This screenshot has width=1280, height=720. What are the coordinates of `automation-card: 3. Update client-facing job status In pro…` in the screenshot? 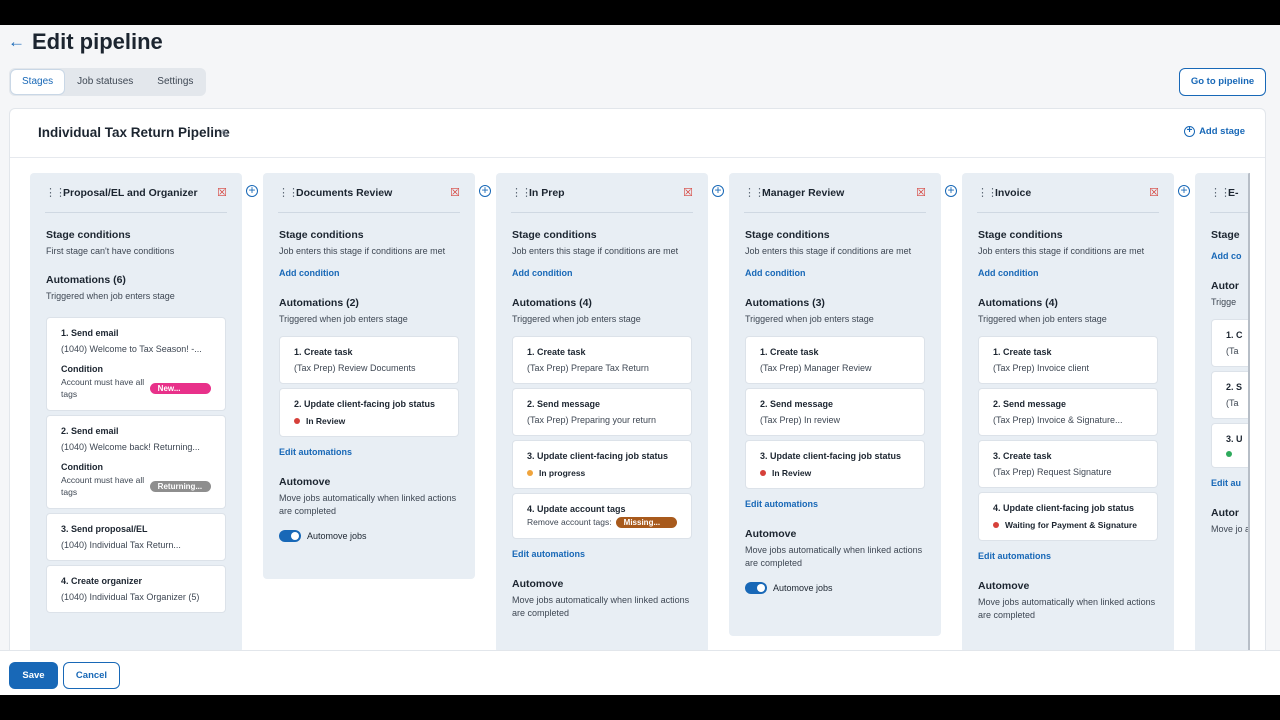 It's located at (602, 464).